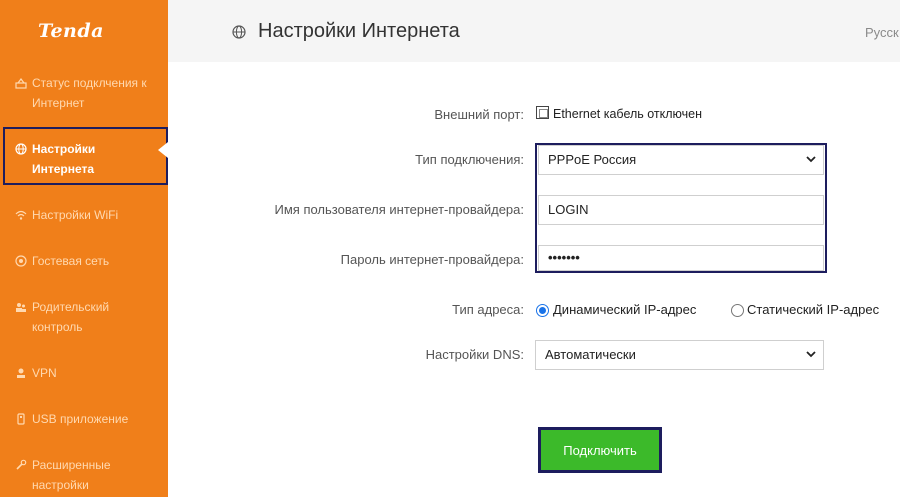 Image resolution: width=900 pixels, height=497 pixels. Describe the element at coordinates (21, 83) in the screenshot. I see `status-icon` at that location.